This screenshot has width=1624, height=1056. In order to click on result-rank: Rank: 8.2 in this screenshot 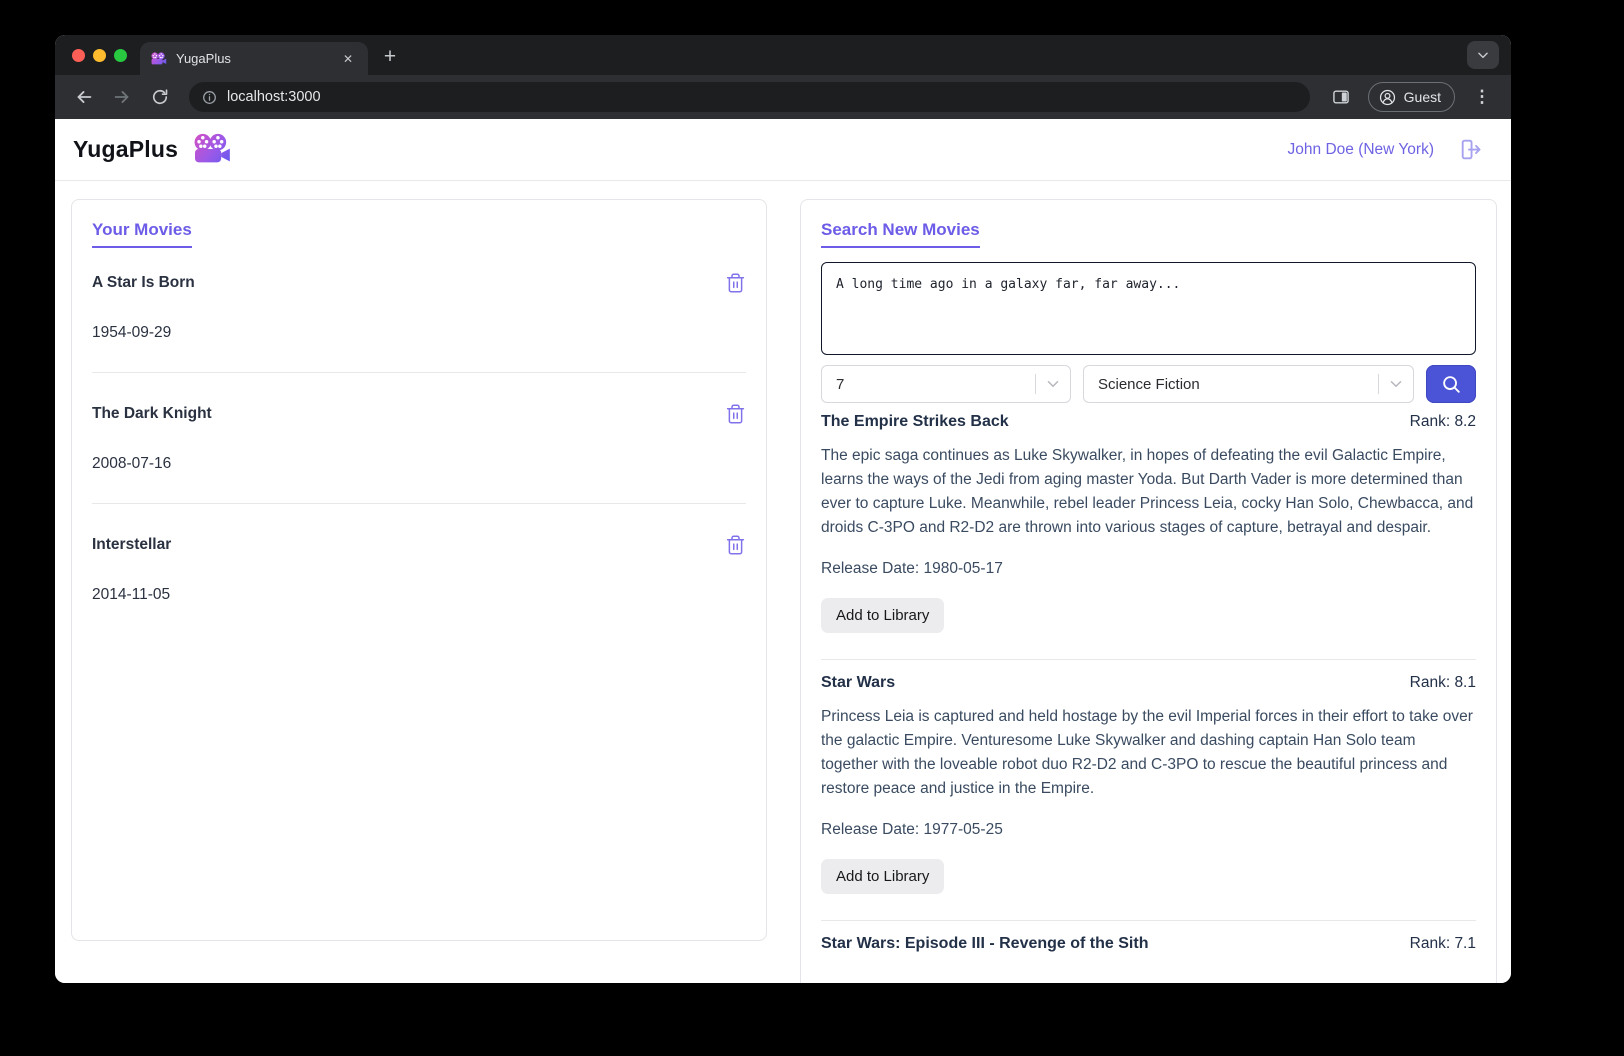, I will do `click(1442, 421)`.